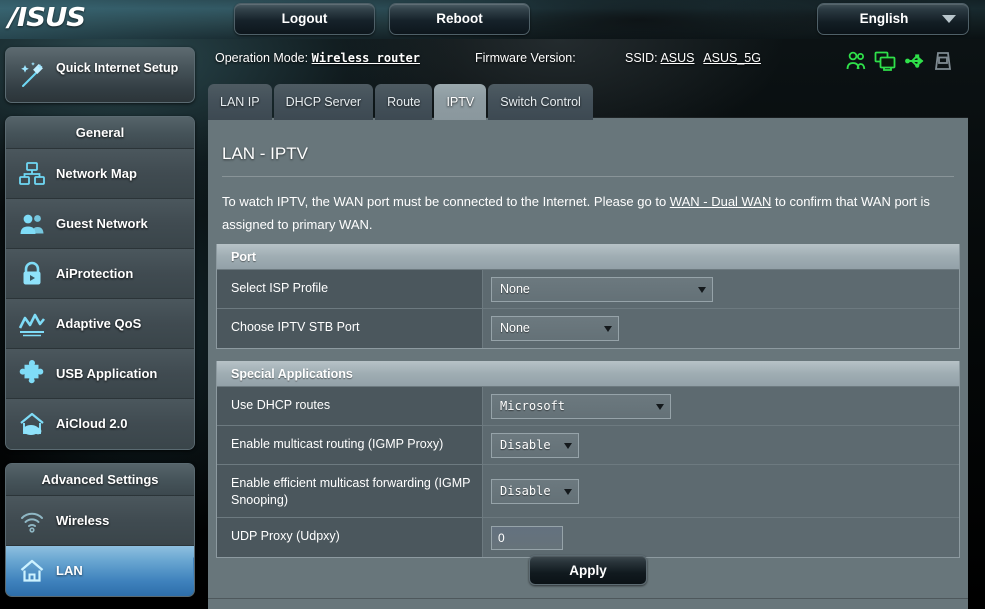 This screenshot has height=609, width=985. Describe the element at coordinates (323, 102) in the screenshot. I see `tab-dhcp-server: DHCP Server` at that location.